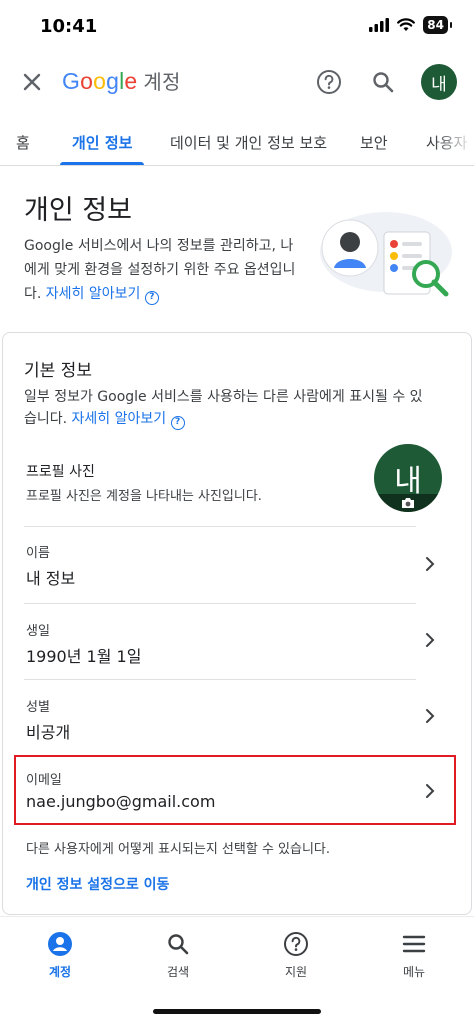 The image size is (474, 1024). What do you see at coordinates (237, 1011) in the screenshot?
I see `home-indicator` at bounding box center [237, 1011].